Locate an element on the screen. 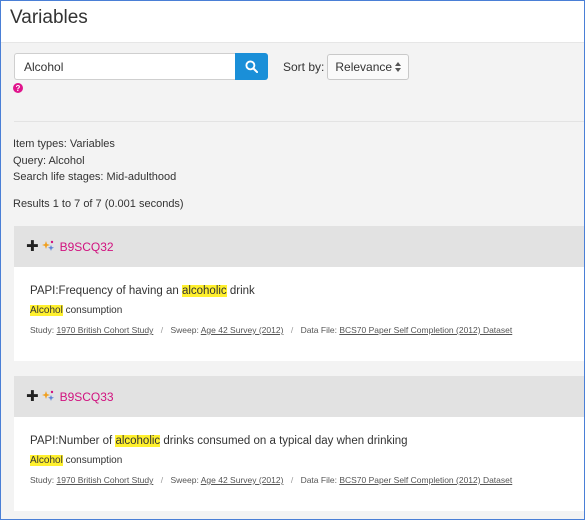 The image size is (585, 520). item-types-text: Item types: Variables is located at coordinates (64, 144).